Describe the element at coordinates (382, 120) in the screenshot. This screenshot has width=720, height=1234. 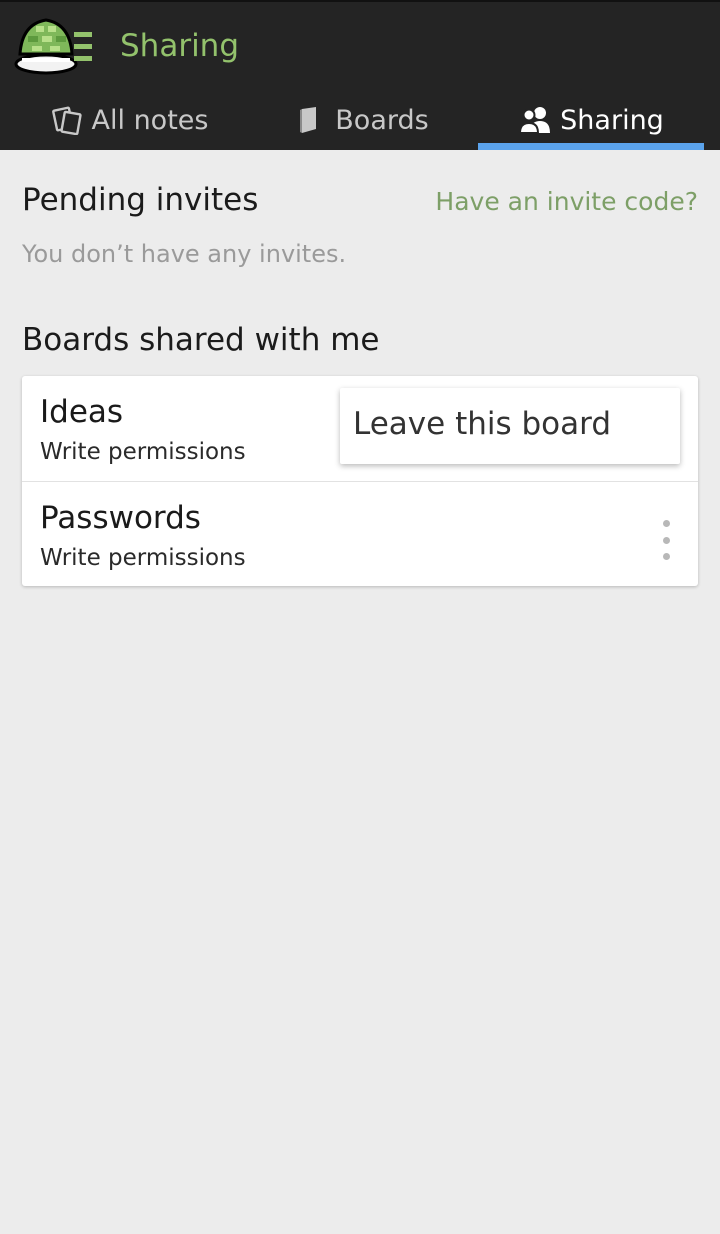
I see `tab-boards-label: Boards` at that location.